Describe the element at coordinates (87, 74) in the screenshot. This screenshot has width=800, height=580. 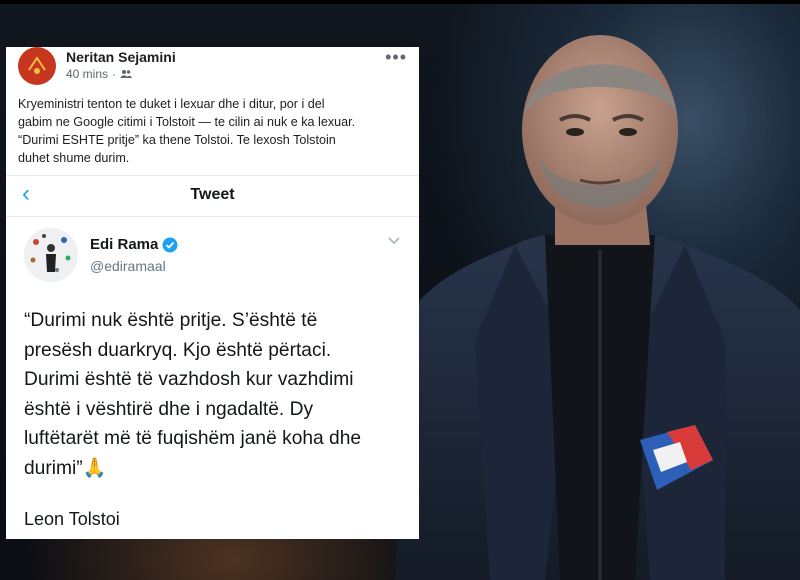
I see `post-time: 40 mins` at that location.